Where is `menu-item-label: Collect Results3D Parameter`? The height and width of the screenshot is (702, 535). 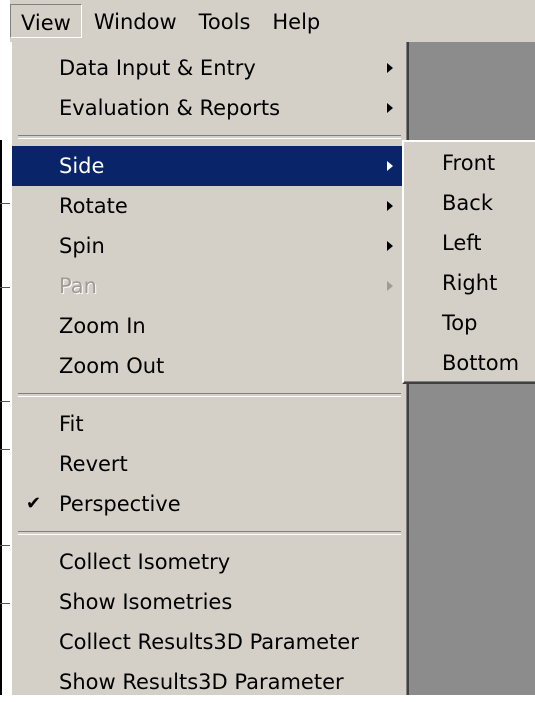
menu-item-label: Collect Results3D Parameter is located at coordinates (209, 642).